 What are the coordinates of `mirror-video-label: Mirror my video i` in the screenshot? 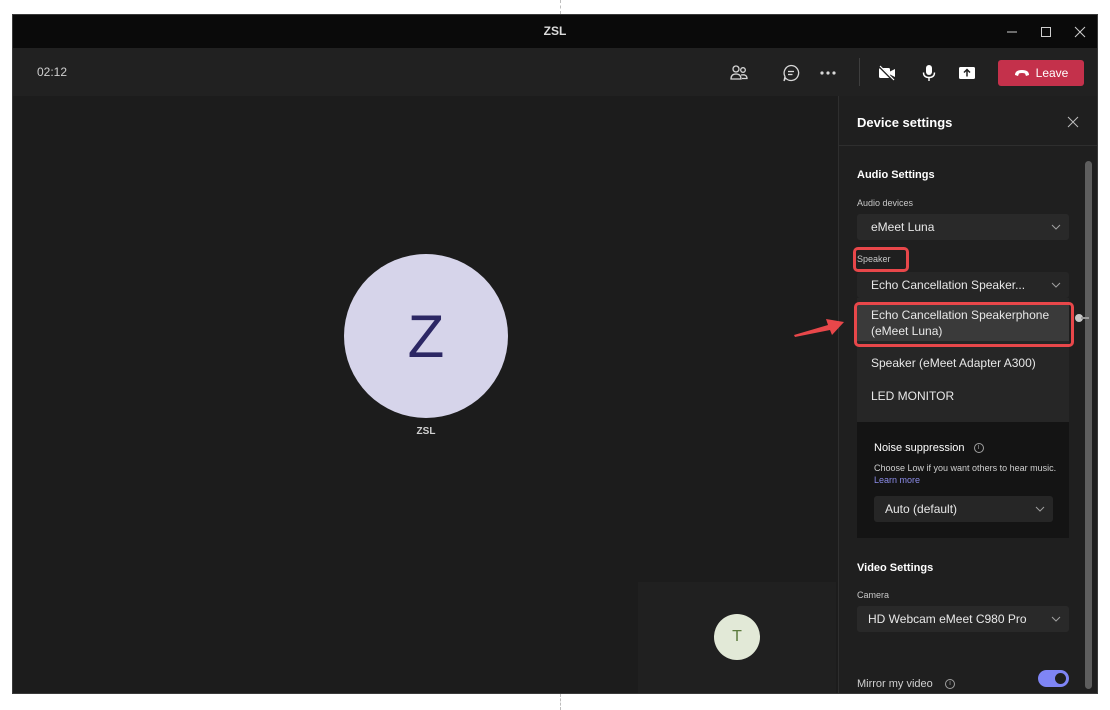 It's located at (906, 684).